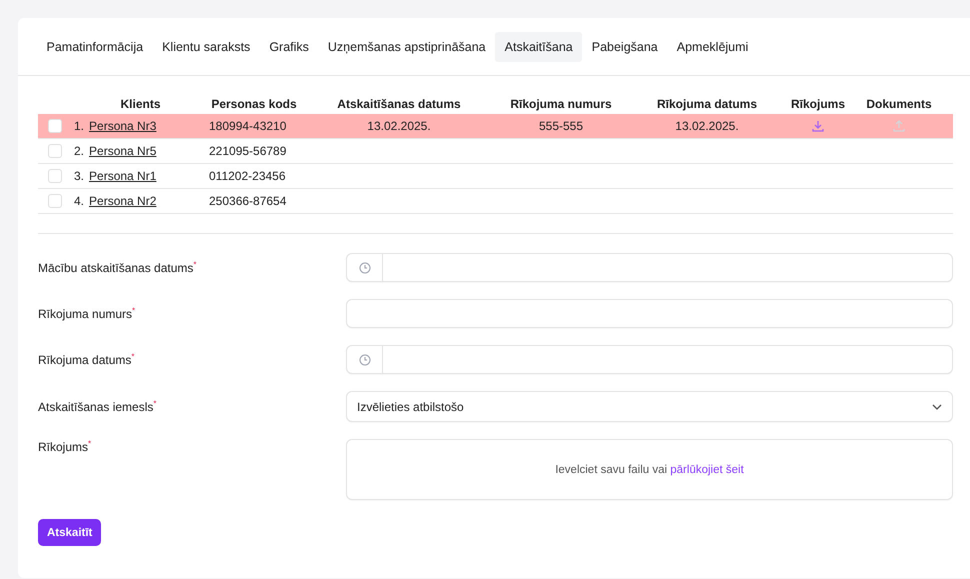 This screenshot has width=970, height=579. I want to click on field-label: Mācību atskaitīšanas datums$^{*}$, so click(118, 267).